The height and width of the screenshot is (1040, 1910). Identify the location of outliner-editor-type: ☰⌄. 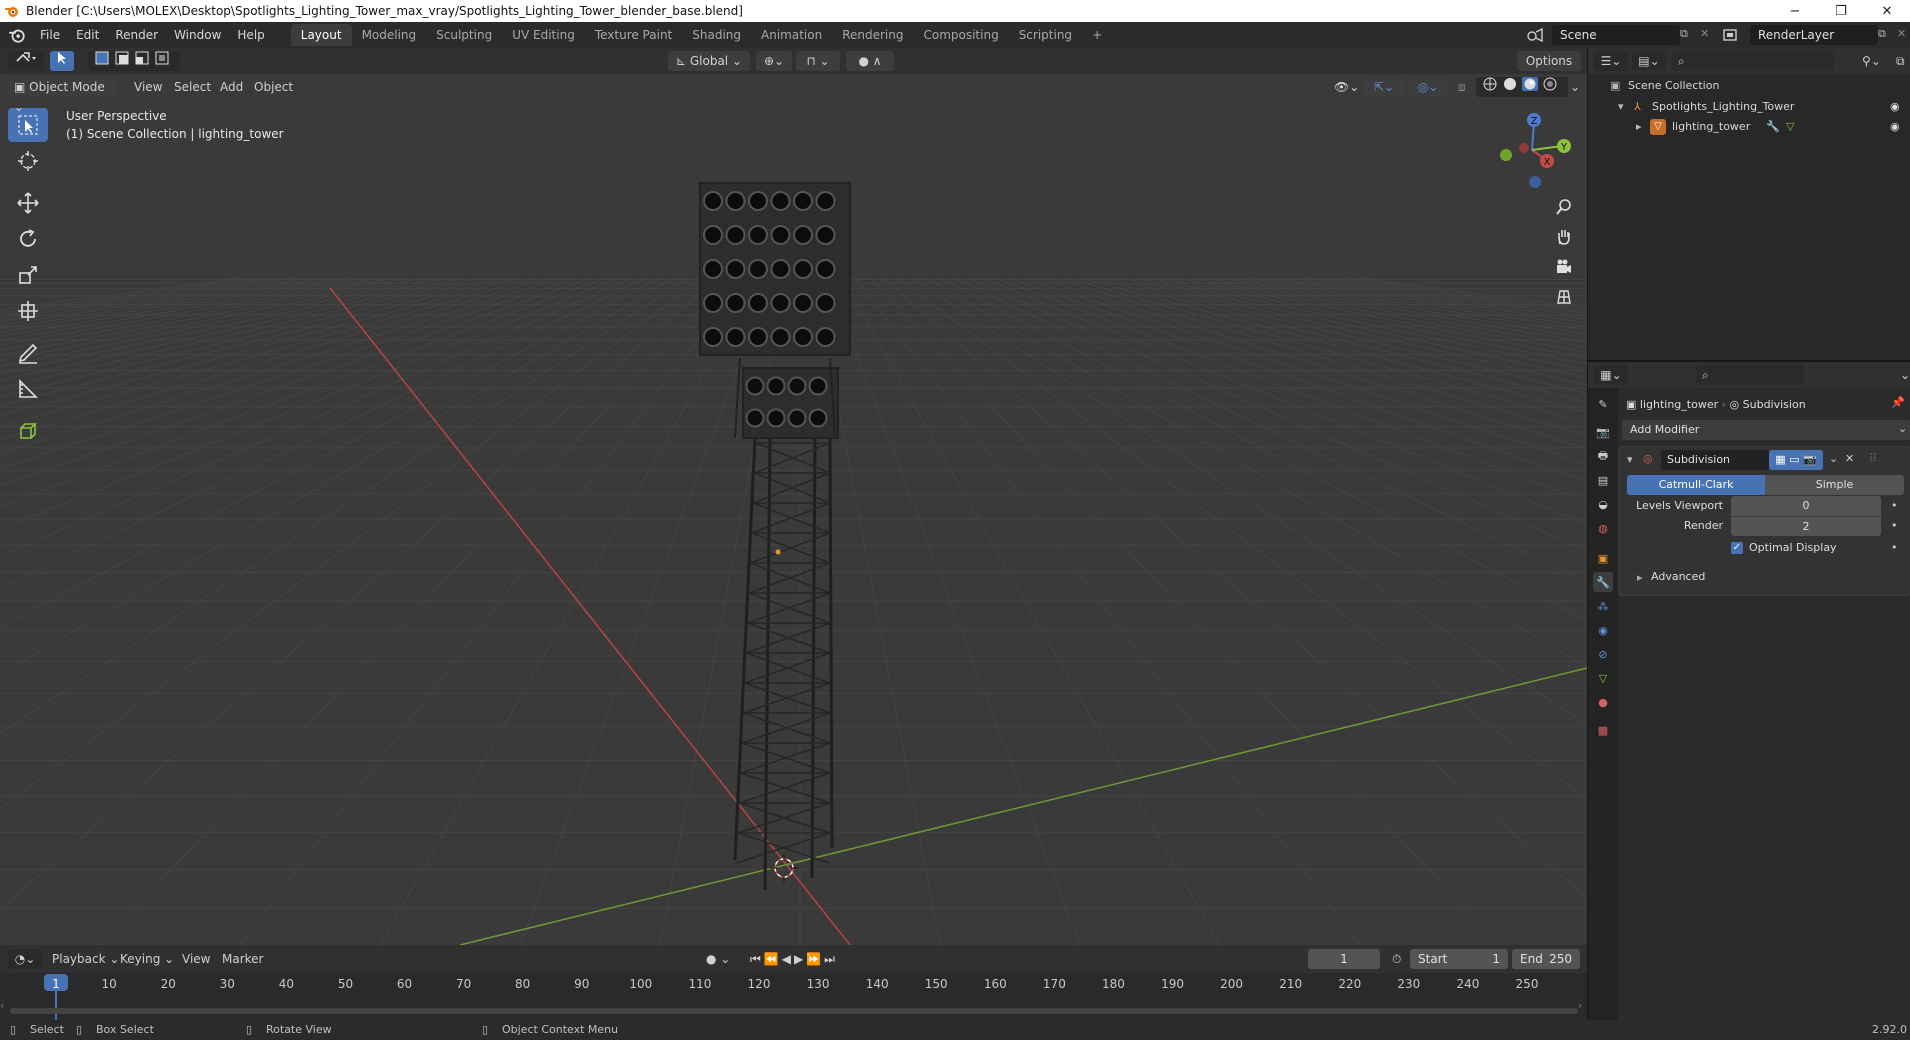
(1611, 61).